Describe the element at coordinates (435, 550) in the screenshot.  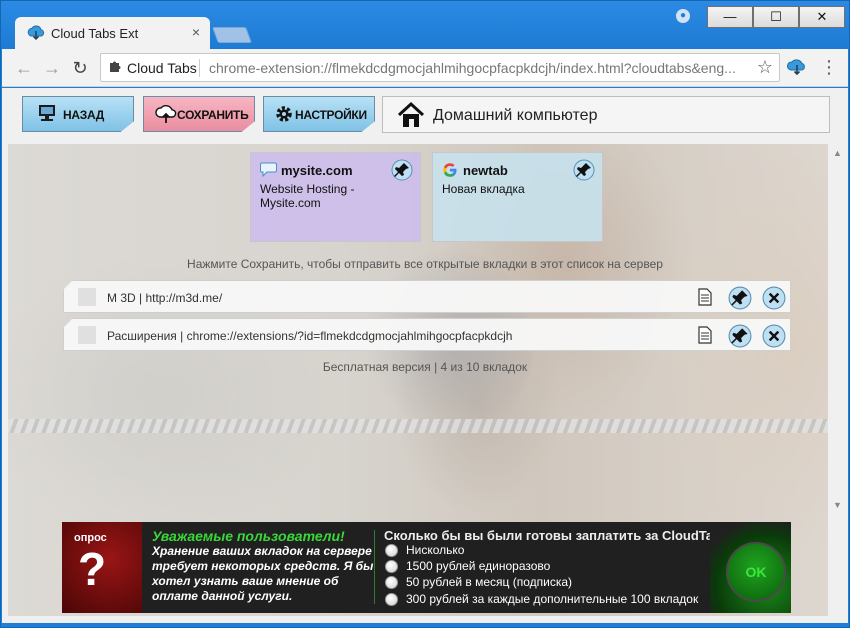
I see `survey-option-label: Нисколько` at that location.